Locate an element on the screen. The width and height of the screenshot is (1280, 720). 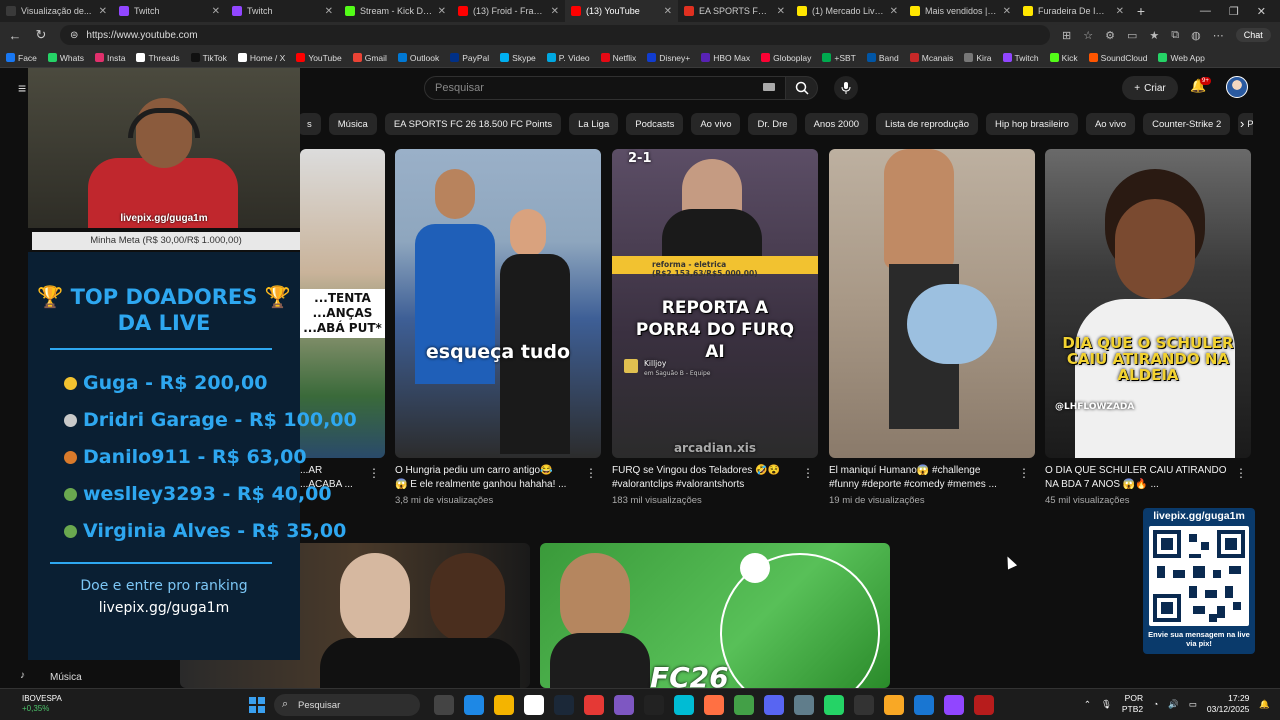
bookmark-item: SoundCloud is located at coordinates (1117, 58).